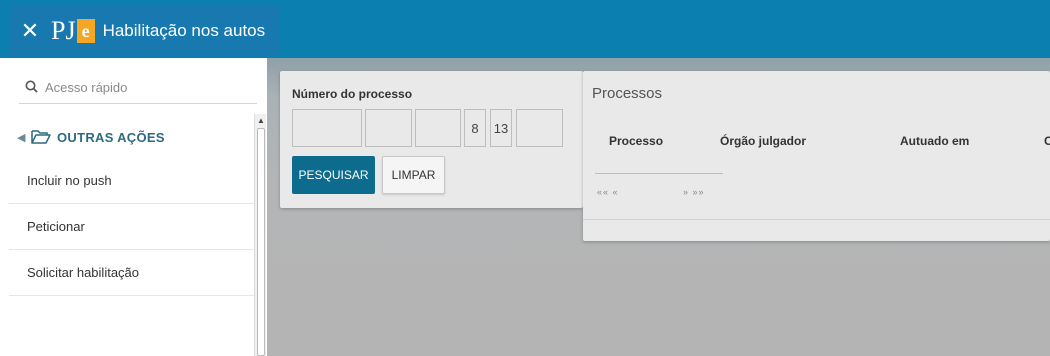 The width and height of the screenshot is (1050, 356). I want to click on process-number-panel: Número do processo 8 13 PESQUISAR LIMPAR, so click(431, 139).